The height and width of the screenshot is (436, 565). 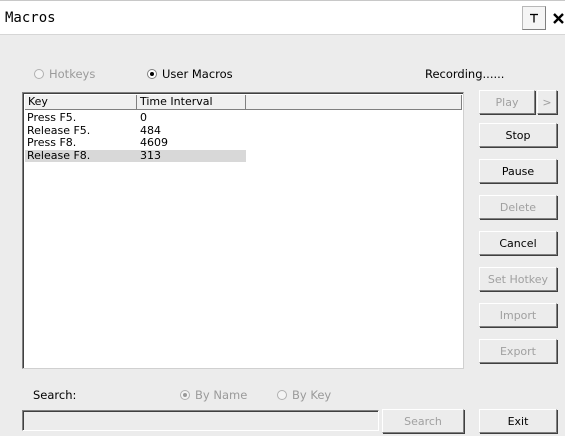 I want to click on column-header-empty, so click(x=354, y=102).